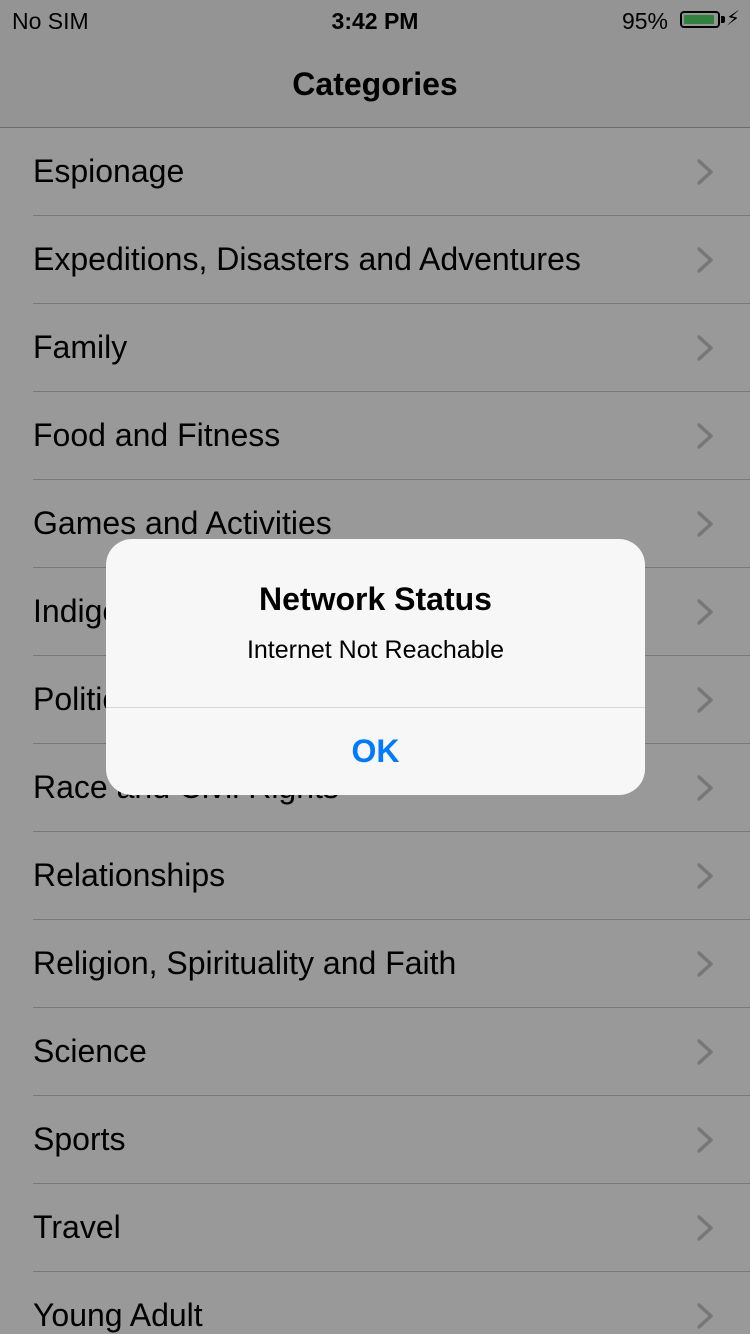 This screenshot has width=750, height=1334. Describe the element at coordinates (375, 650) in the screenshot. I see `alert-message: Internet Not Reachable` at that location.